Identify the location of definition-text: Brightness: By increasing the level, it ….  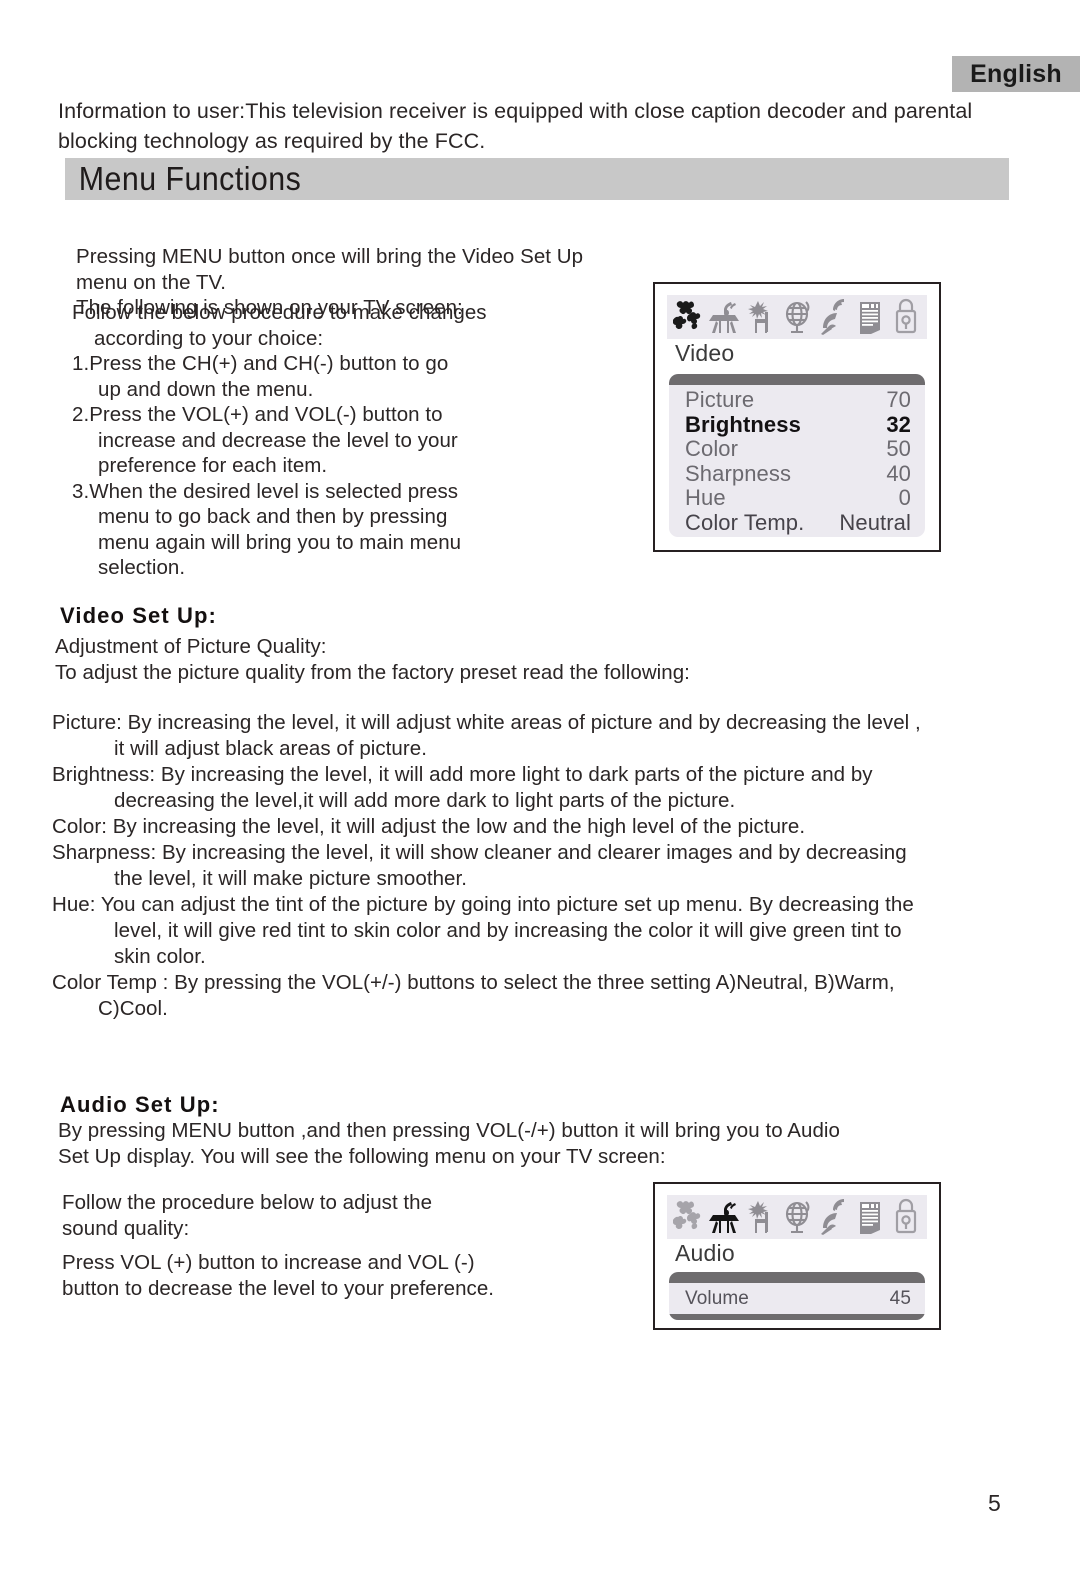
(462, 774).